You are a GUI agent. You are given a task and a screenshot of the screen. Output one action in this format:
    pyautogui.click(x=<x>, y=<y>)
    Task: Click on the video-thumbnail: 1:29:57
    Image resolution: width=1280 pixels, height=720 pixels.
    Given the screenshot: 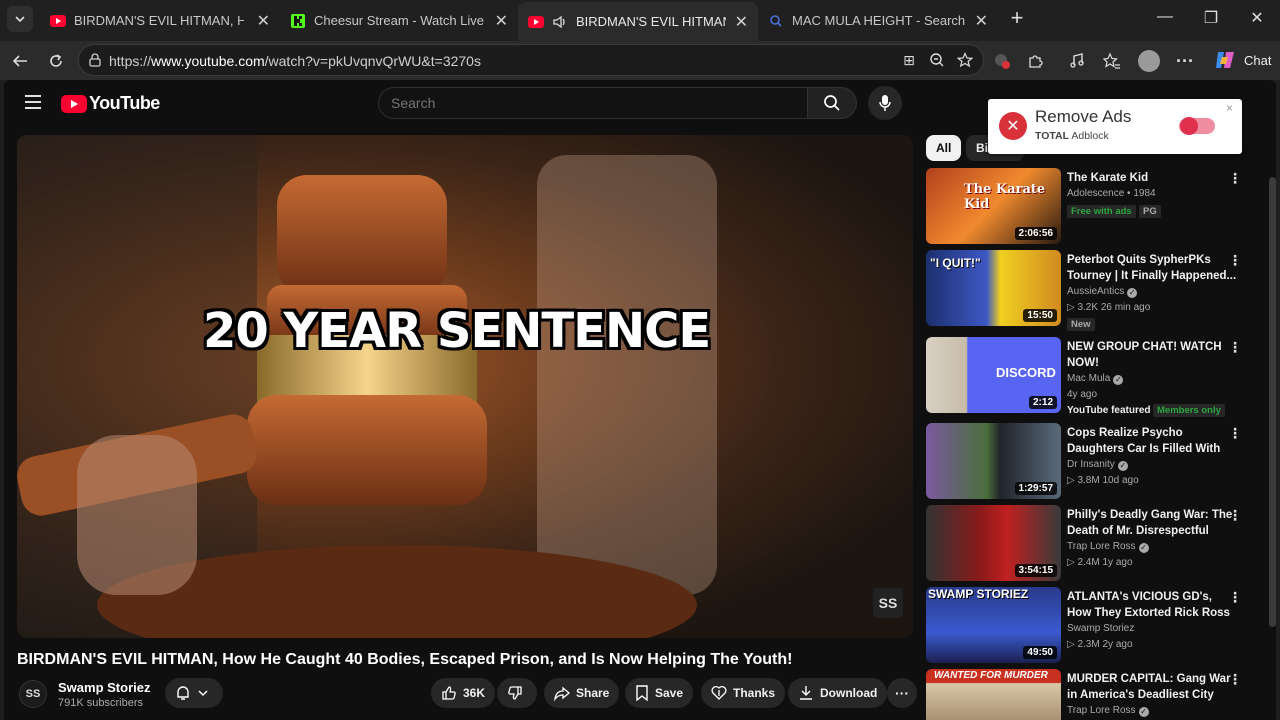 What is the action you would take?
    pyautogui.click(x=993, y=461)
    